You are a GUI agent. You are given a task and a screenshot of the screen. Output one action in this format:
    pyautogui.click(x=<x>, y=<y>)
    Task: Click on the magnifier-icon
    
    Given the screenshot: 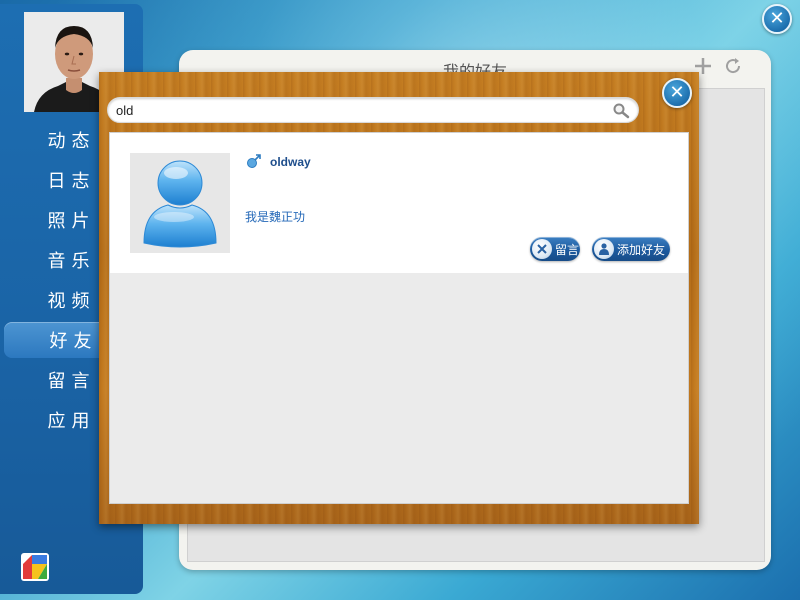 What is the action you would take?
    pyautogui.click(x=621, y=111)
    